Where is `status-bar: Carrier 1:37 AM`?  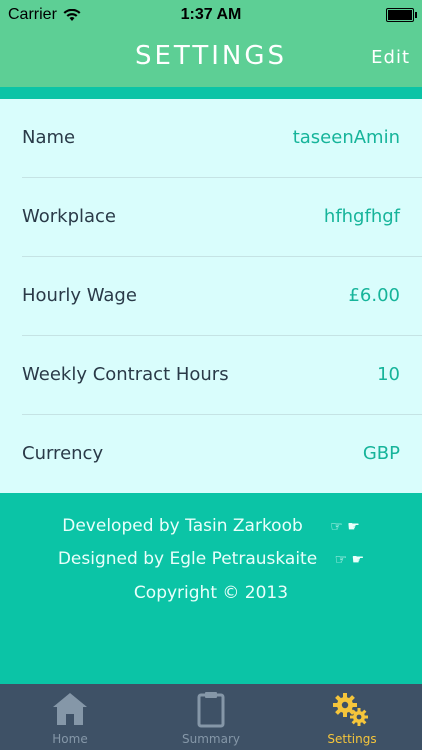 status-bar: Carrier 1:37 AM is located at coordinates (211, 15).